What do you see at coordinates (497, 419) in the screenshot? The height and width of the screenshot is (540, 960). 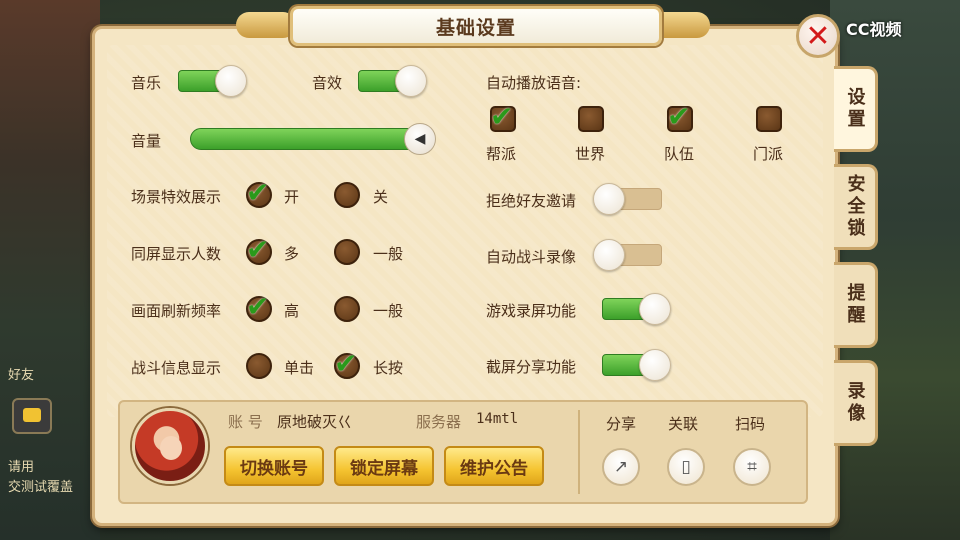 I see `server-value: 14mtl` at bounding box center [497, 419].